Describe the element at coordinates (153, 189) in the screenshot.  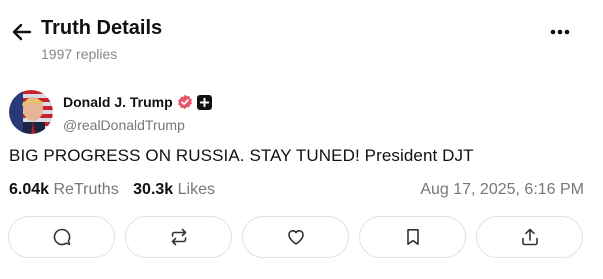
I see `likes-count: 30.3k` at that location.